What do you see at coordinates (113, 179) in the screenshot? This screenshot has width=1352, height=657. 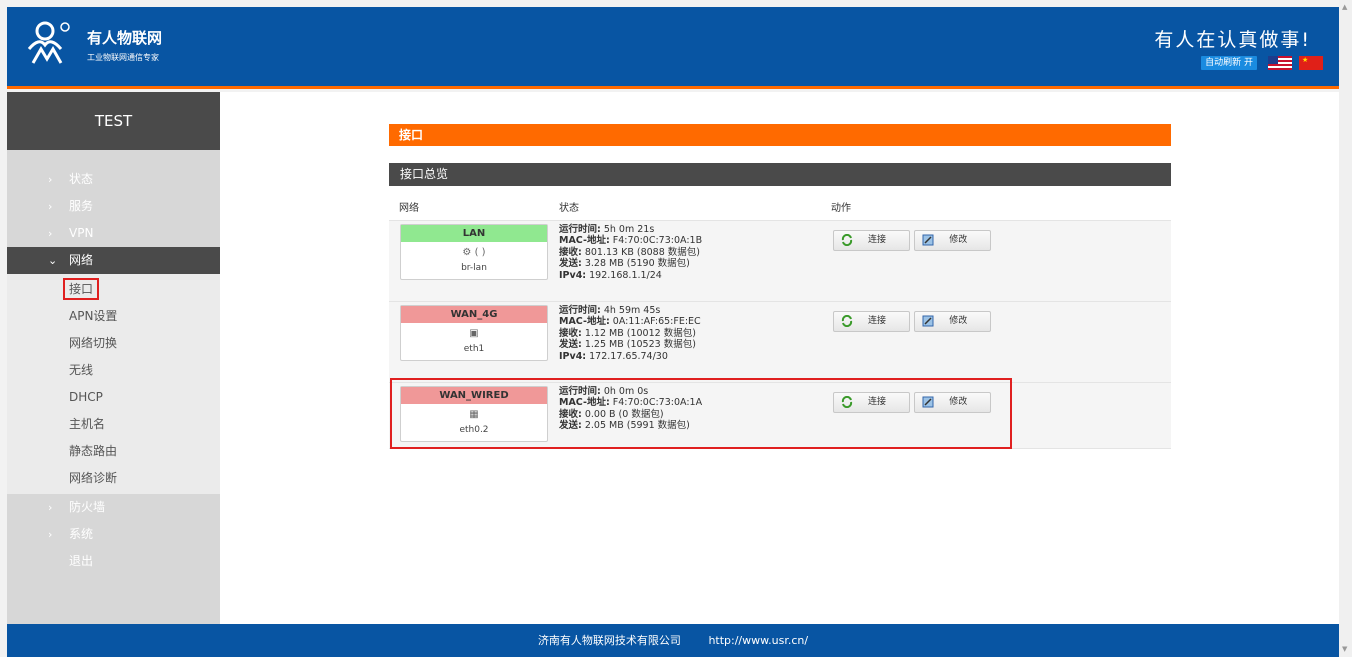 I see `sidebar-item-status: › 状态` at bounding box center [113, 179].